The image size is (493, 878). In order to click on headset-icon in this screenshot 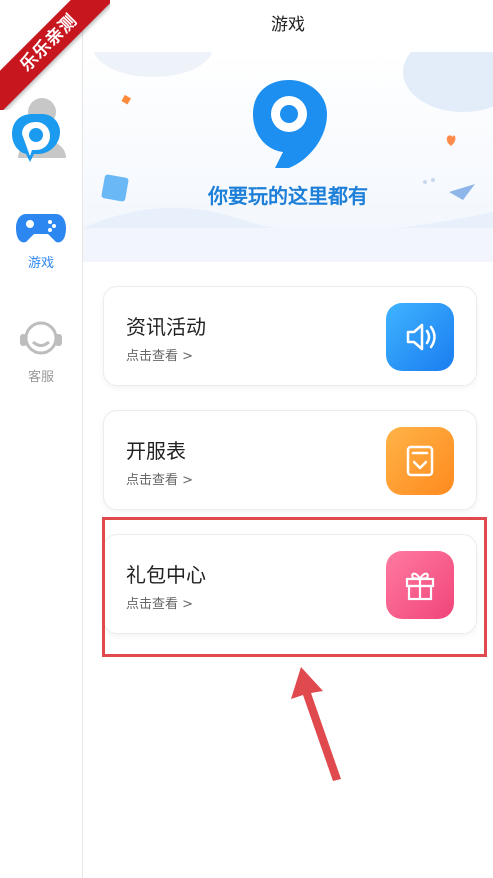, I will do `click(41, 338)`.